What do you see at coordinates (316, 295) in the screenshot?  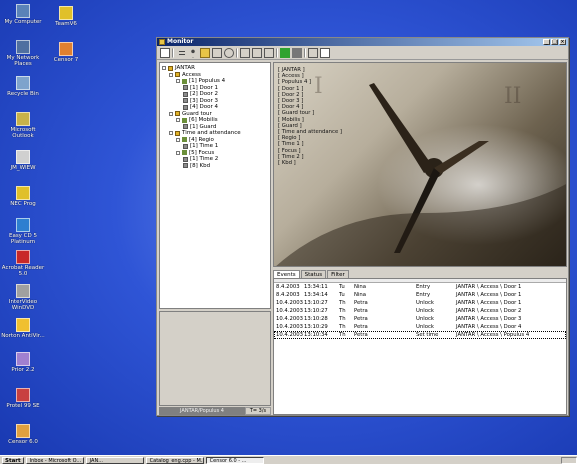 I see `cell-time: 13:34:14` at bounding box center [316, 295].